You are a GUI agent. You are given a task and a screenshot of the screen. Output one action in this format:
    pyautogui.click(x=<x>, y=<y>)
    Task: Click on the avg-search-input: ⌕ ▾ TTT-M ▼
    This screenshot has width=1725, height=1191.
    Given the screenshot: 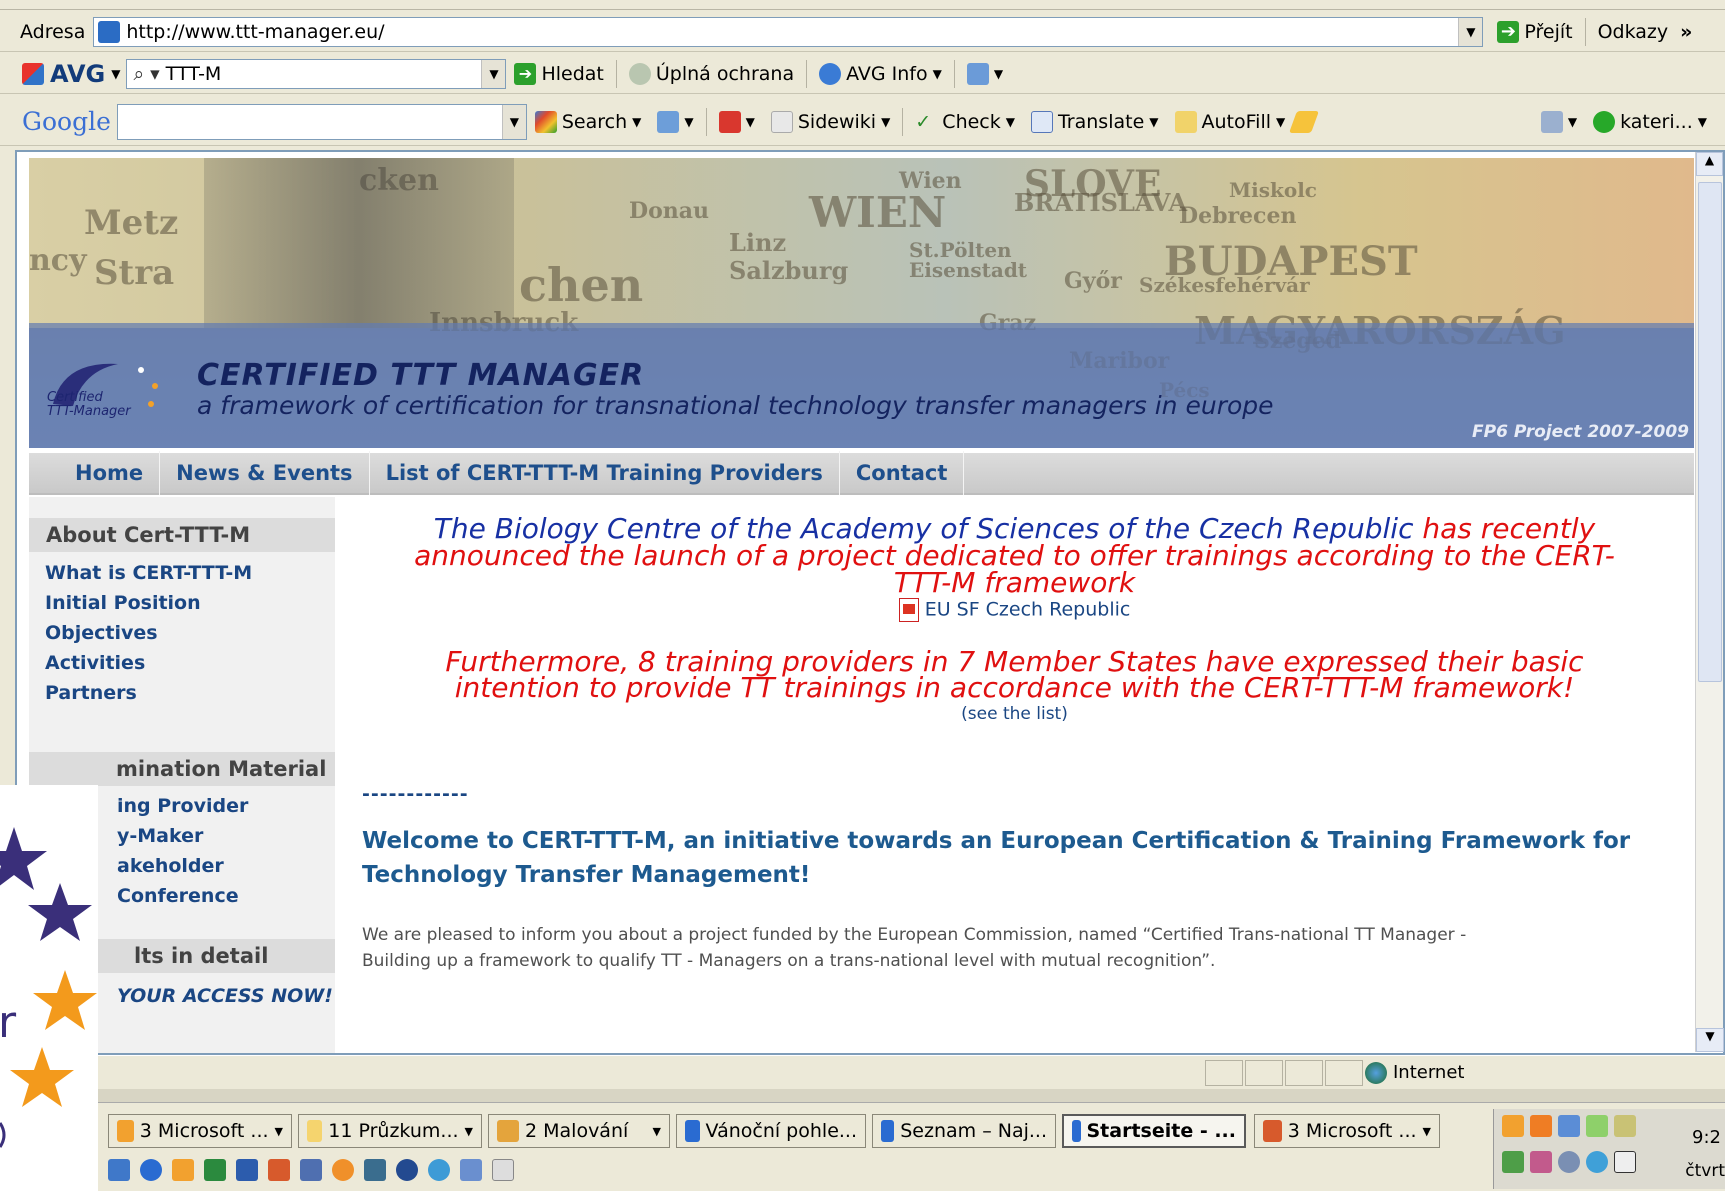 What is the action you would take?
    pyautogui.click(x=316, y=73)
    